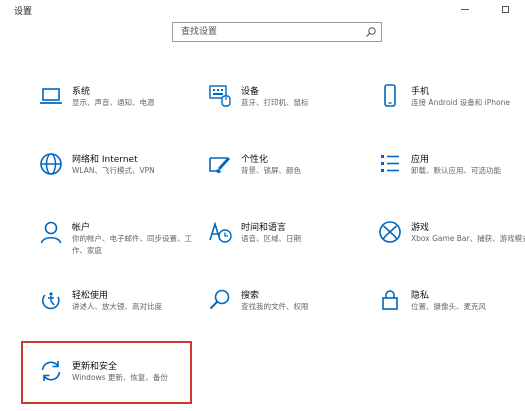 The width and height of the screenshot is (525, 411). What do you see at coordinates (220, 164) in the screenshot?
I see `paintbrush-icon` at bounding box center [220, 164].